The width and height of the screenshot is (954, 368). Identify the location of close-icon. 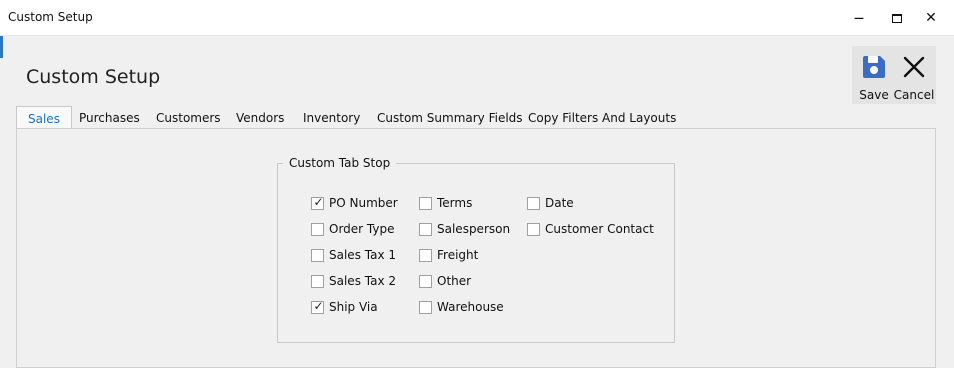
(914, 67).